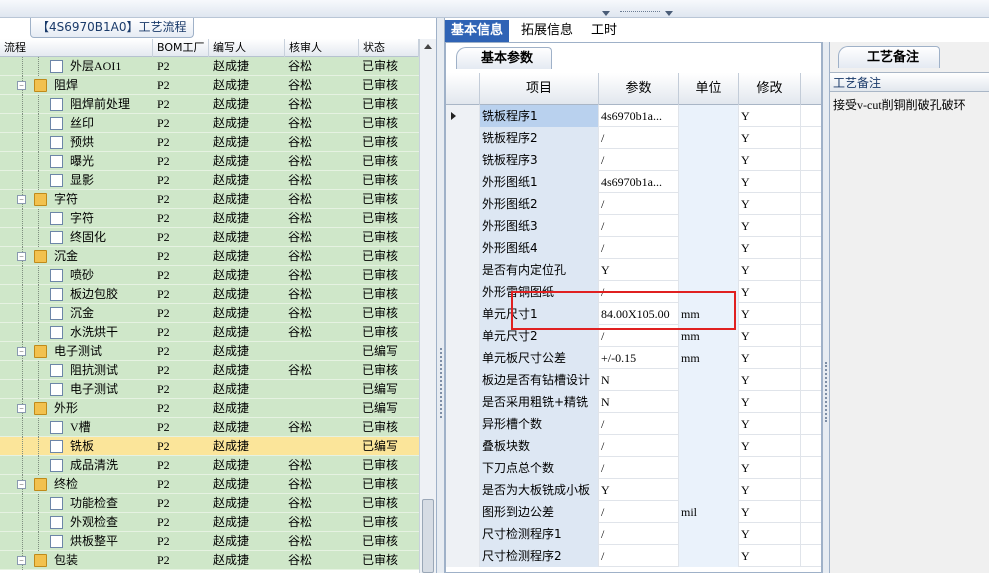  I want to click on param-item: 是否为大板铣成小板, so click(539, 490).